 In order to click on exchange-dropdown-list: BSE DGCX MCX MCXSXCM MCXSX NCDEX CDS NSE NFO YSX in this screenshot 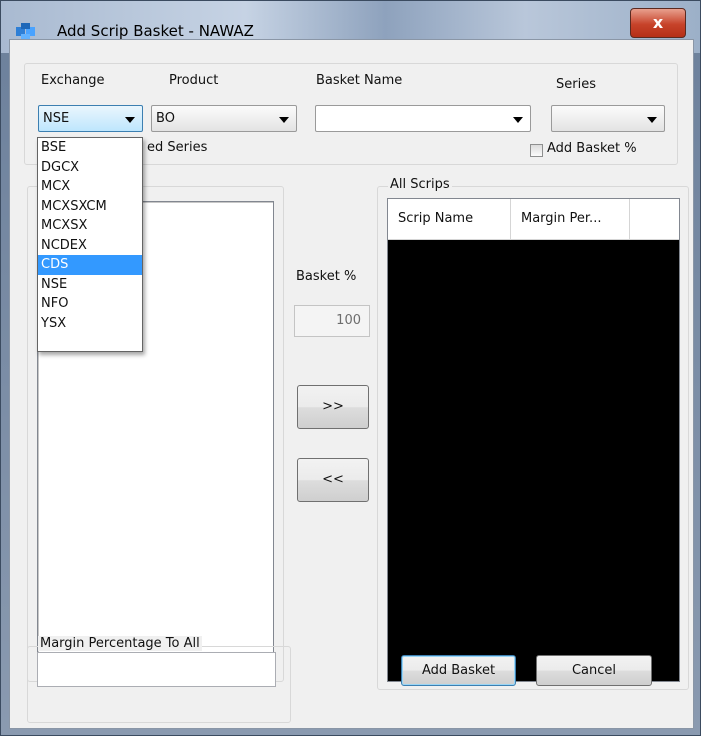, I will do `click(90, 244)`.